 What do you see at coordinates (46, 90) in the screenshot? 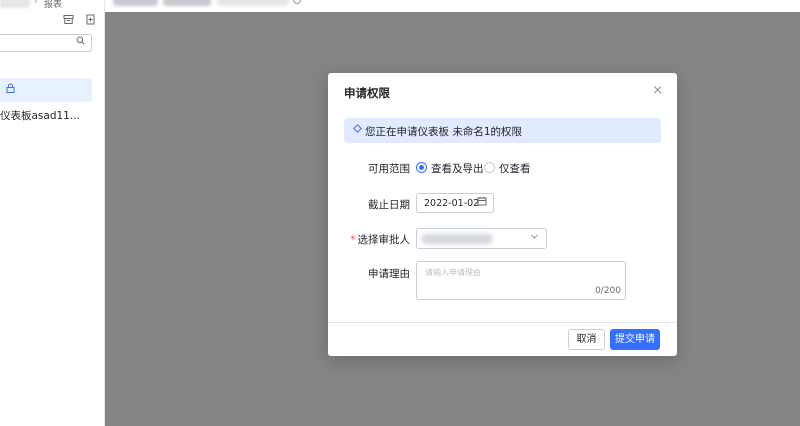
I see `sidebar-item-selected` at bounding box center [46, 90].